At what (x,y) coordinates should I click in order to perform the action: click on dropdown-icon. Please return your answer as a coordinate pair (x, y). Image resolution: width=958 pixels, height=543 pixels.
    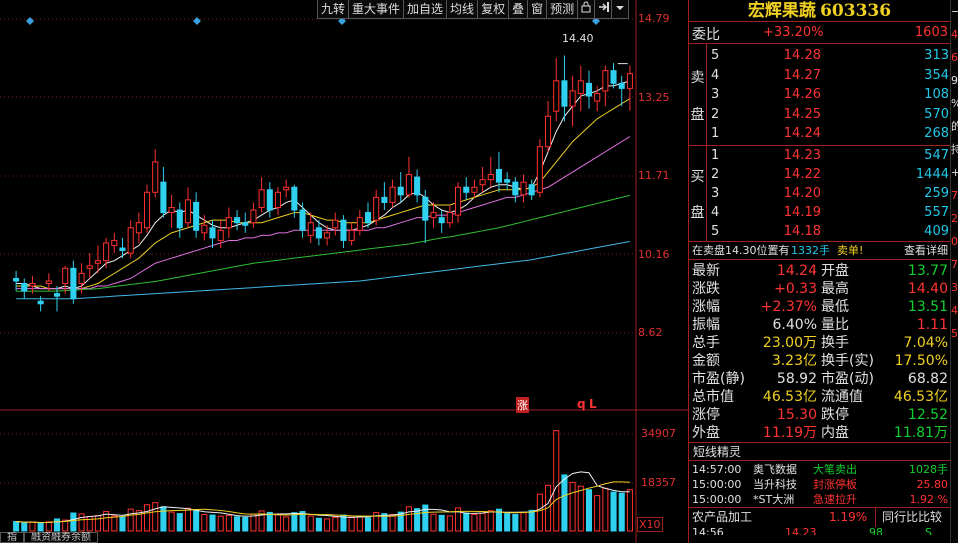
    Looking at the image, I should click on (620, 9).